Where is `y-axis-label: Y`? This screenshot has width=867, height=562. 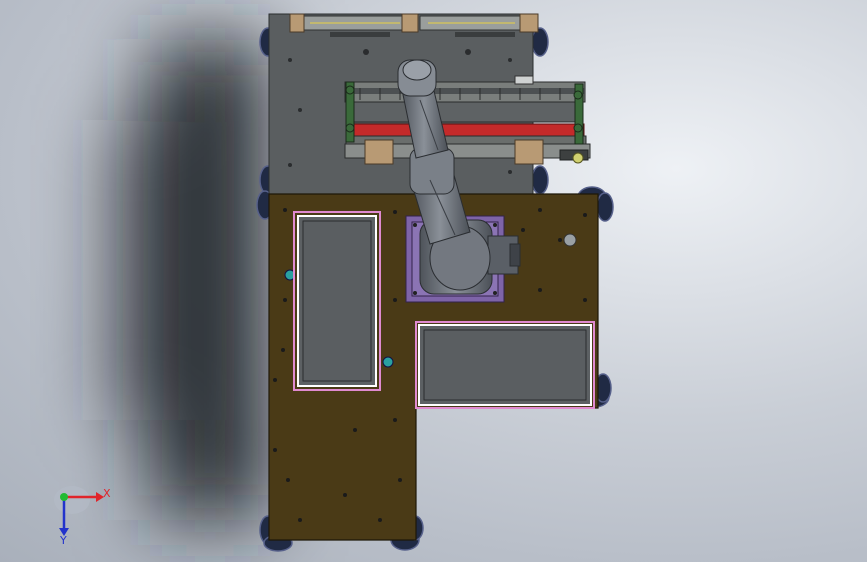
y-axis-label: Y is located at coordinates (63, 540).